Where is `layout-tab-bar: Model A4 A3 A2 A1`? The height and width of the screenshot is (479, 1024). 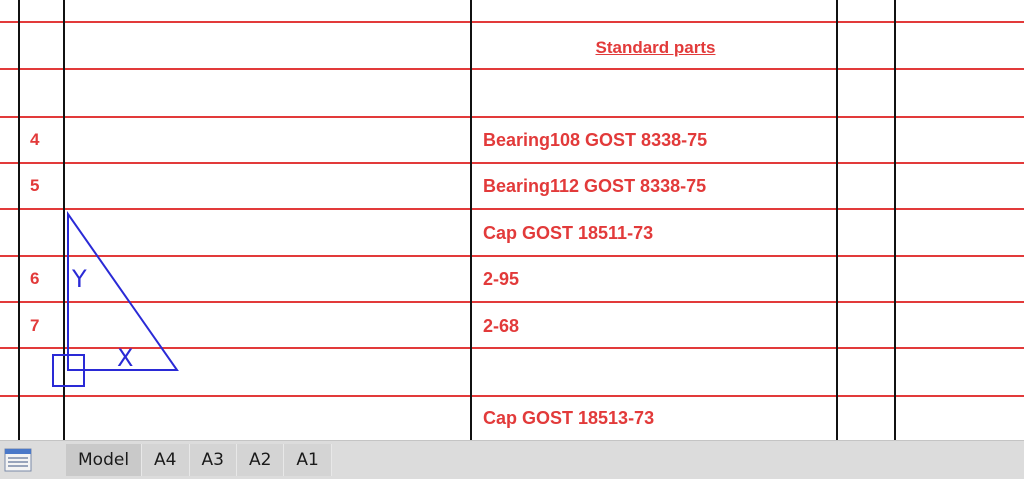
layout-tab-bar: Model A4 A3 A2 A1 is located at coordinates (512, 459).